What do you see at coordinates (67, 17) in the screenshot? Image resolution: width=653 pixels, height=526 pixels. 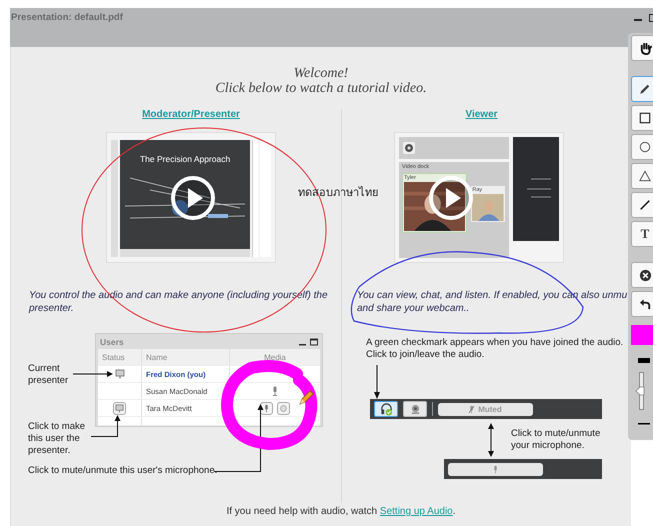 I see `window-title: Presentation: default.pdf` at bounding box center [67, 17].